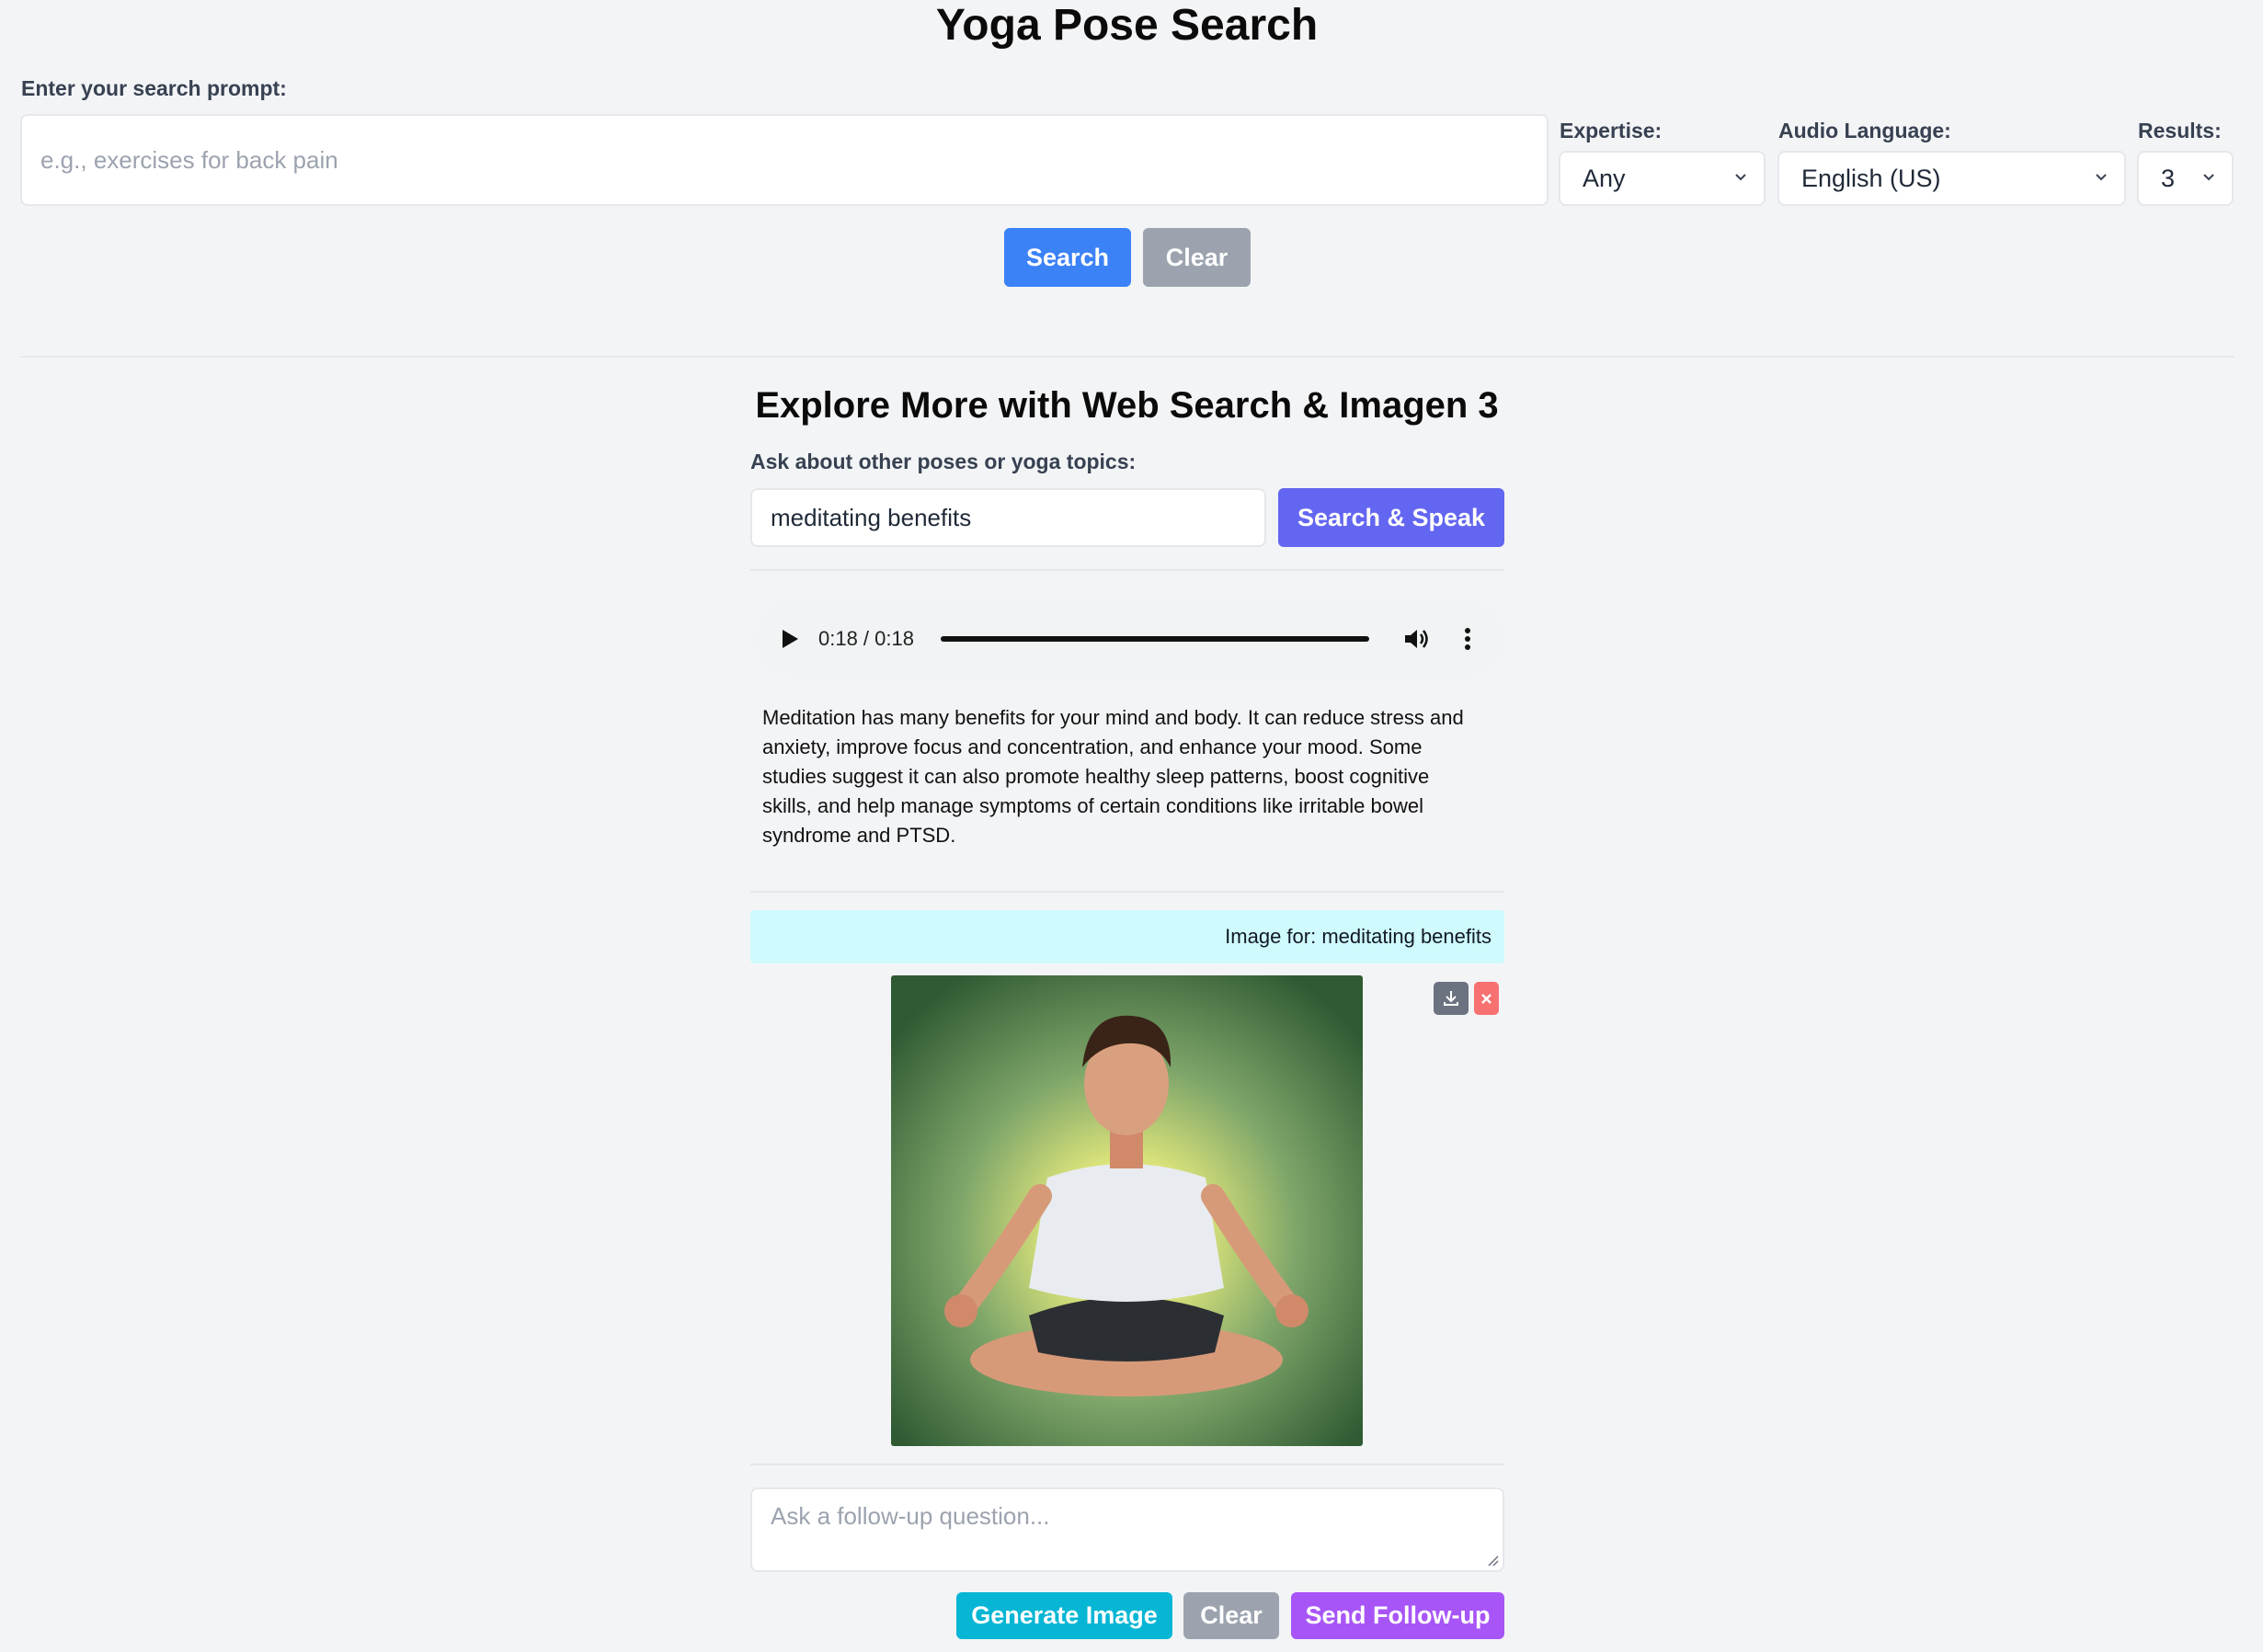  What do you see at coordinates (2180, 131) in the screenshot?
I see `results-label: Results:` at bounding box center [2180, 131].